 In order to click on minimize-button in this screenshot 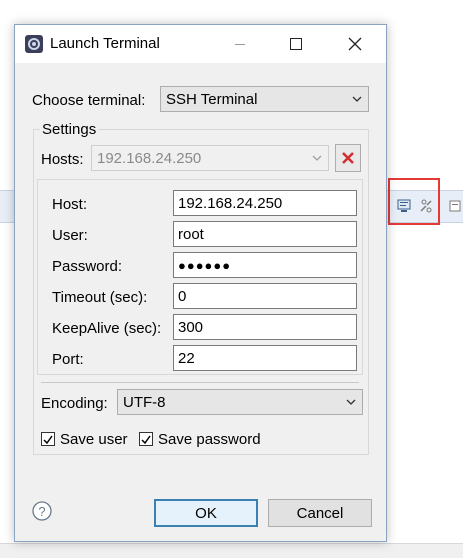, I will do `click(240, 44)`.